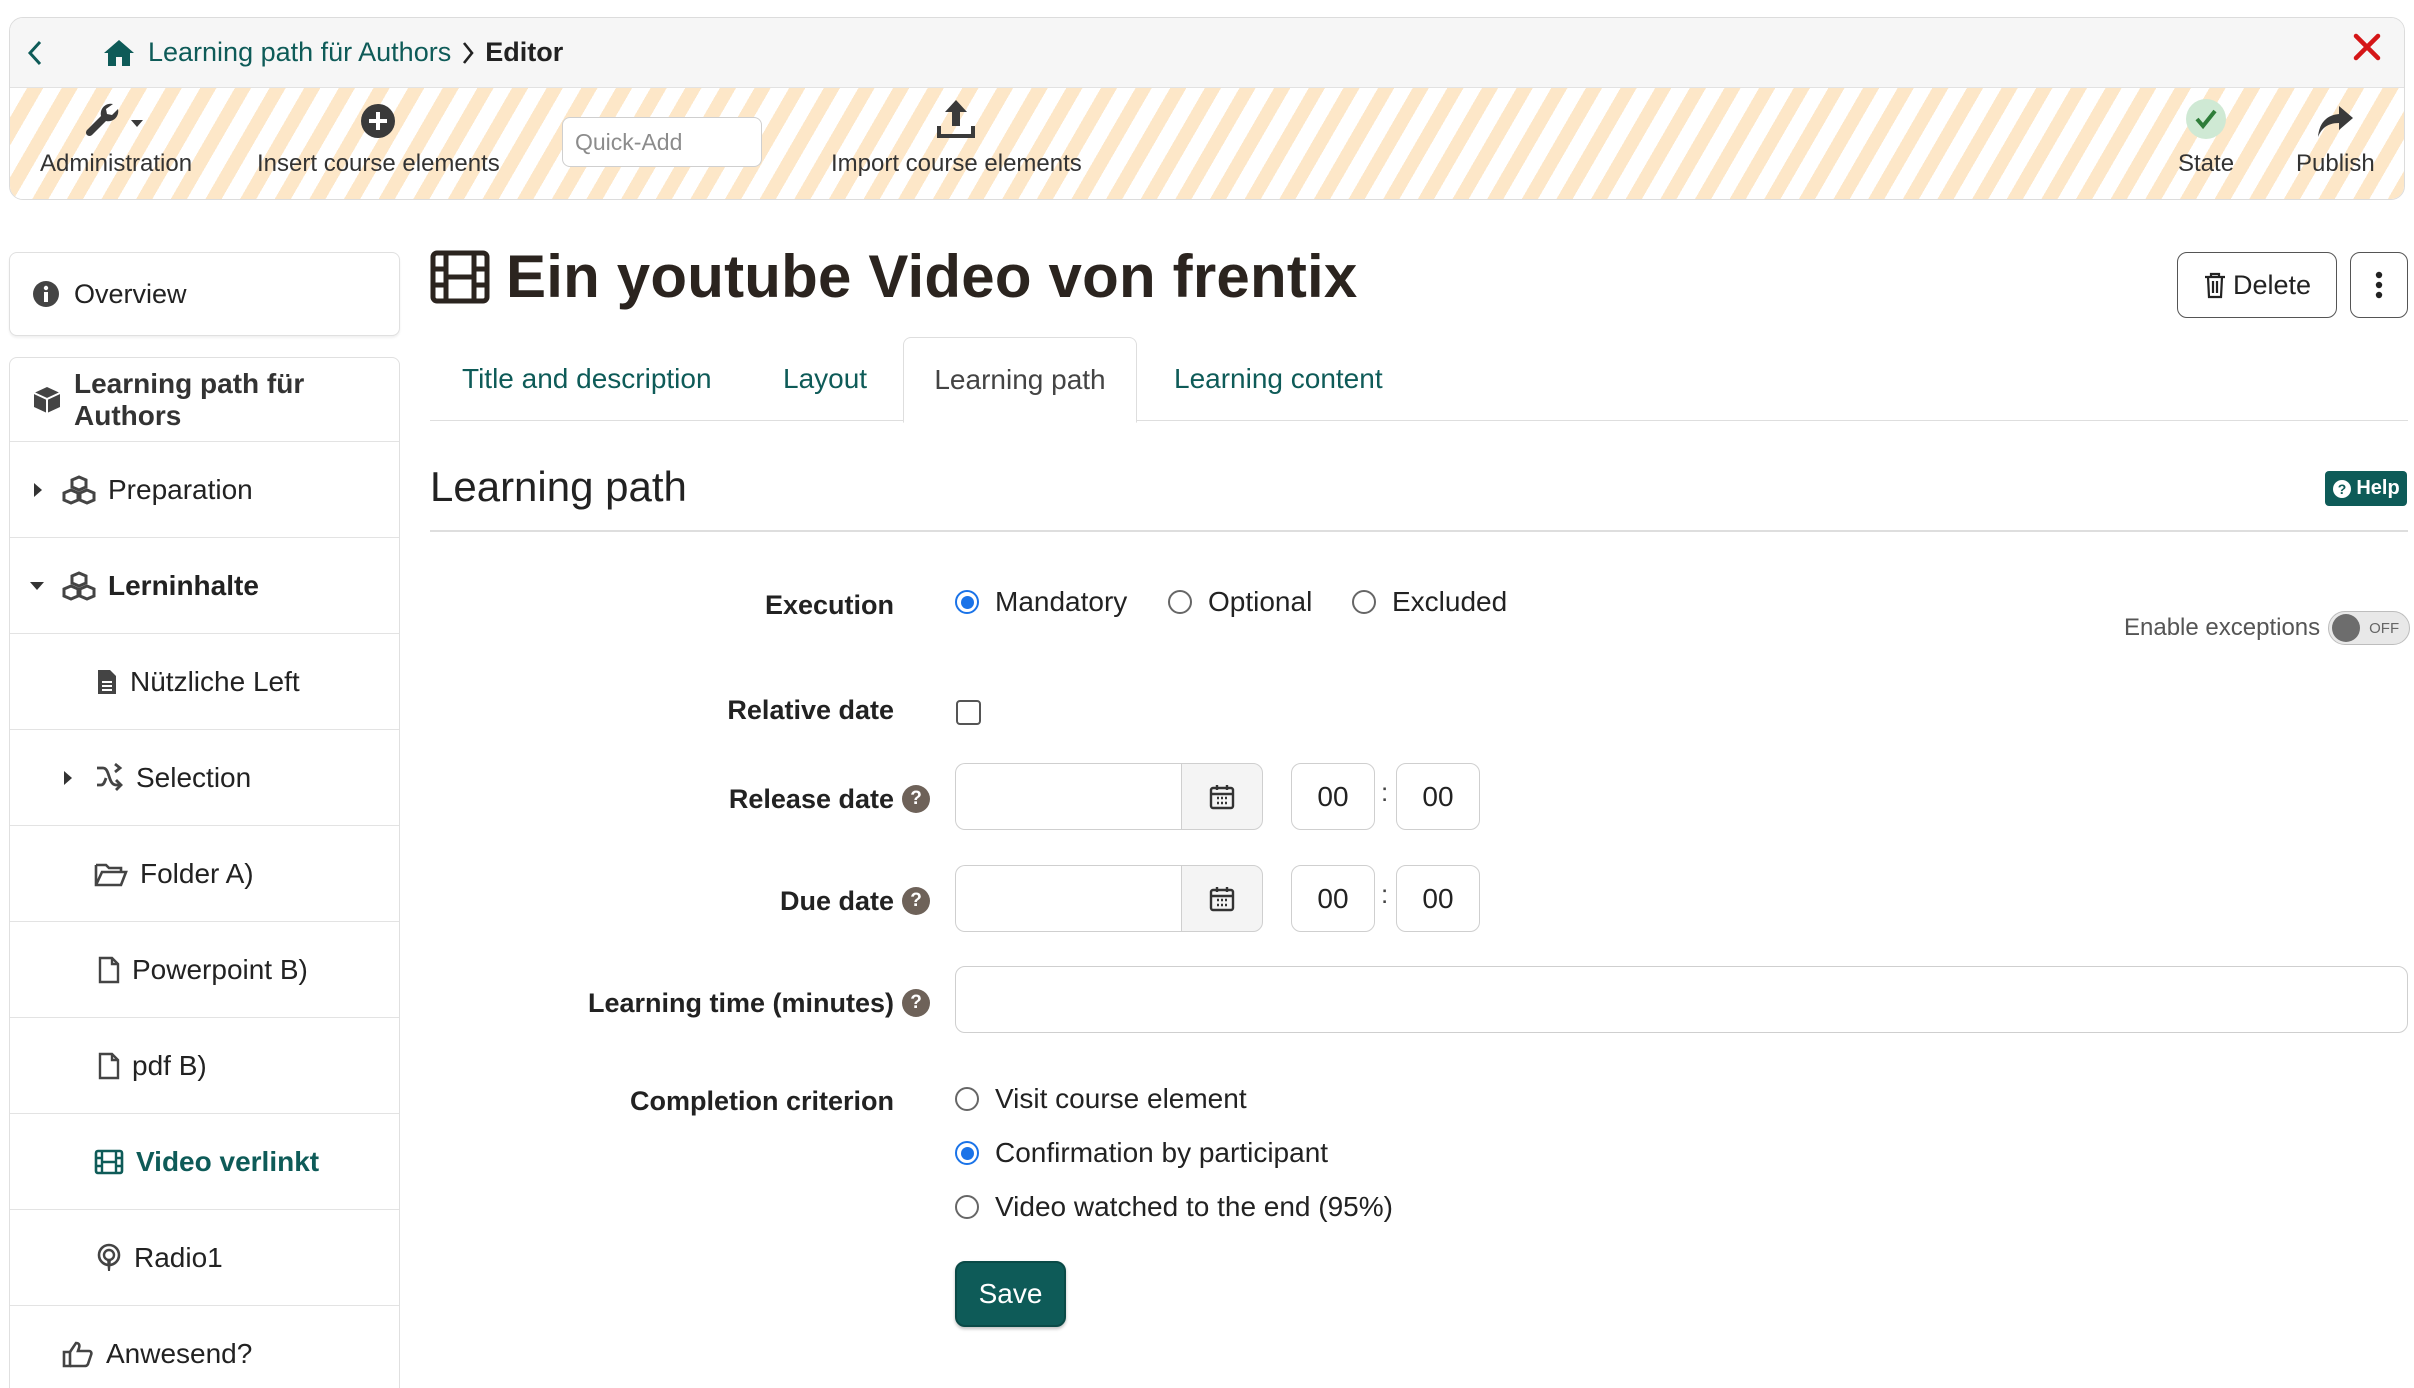 This screenshot has width=2414, height=1388. I want to click on tab-learning-path: Learning path, so click(1020, 380).